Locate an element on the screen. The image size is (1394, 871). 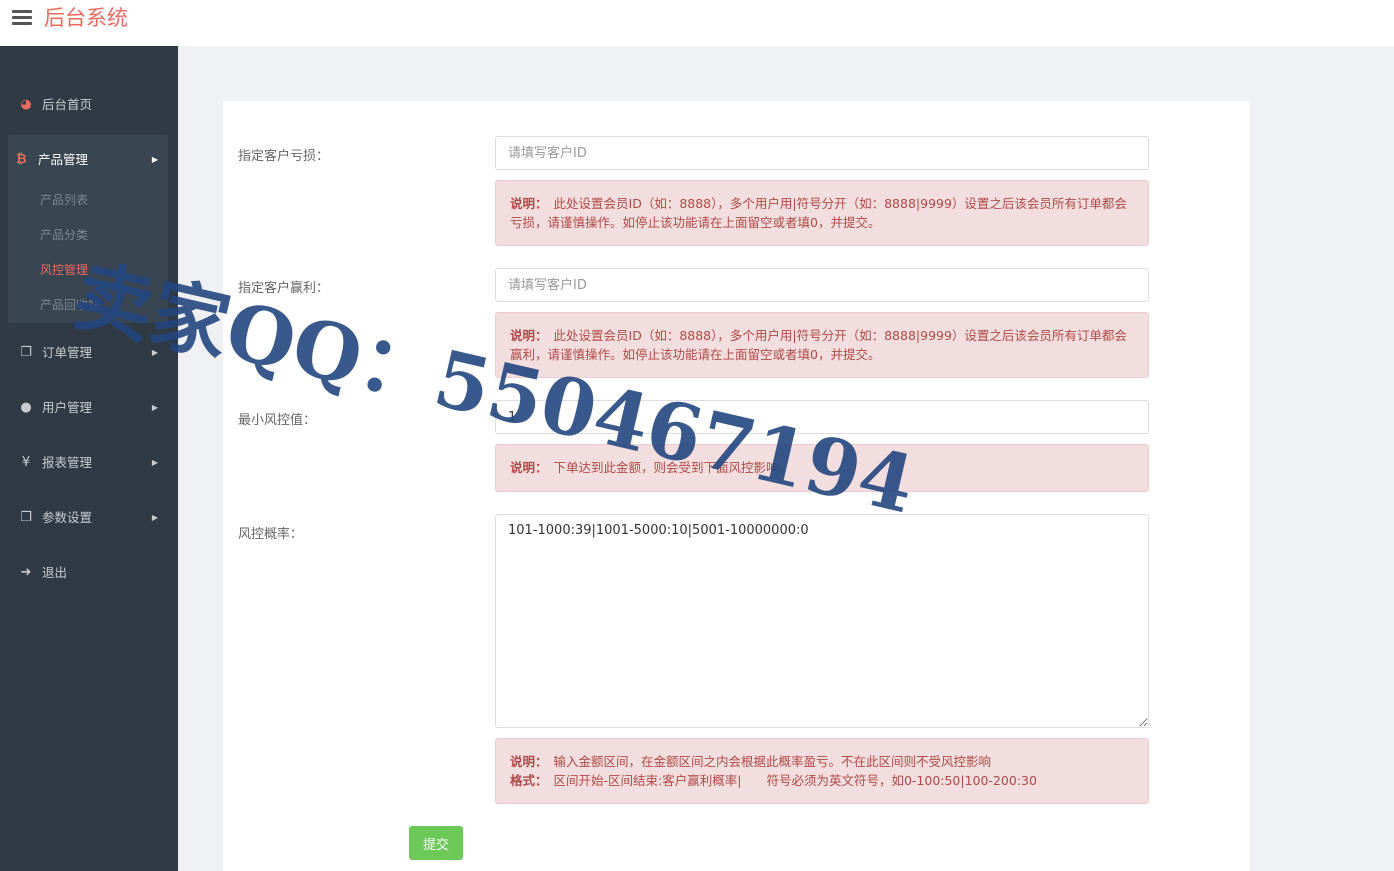
sidebar-subitem-risk-control: 风控管理 is located at coordinates (64, 270).